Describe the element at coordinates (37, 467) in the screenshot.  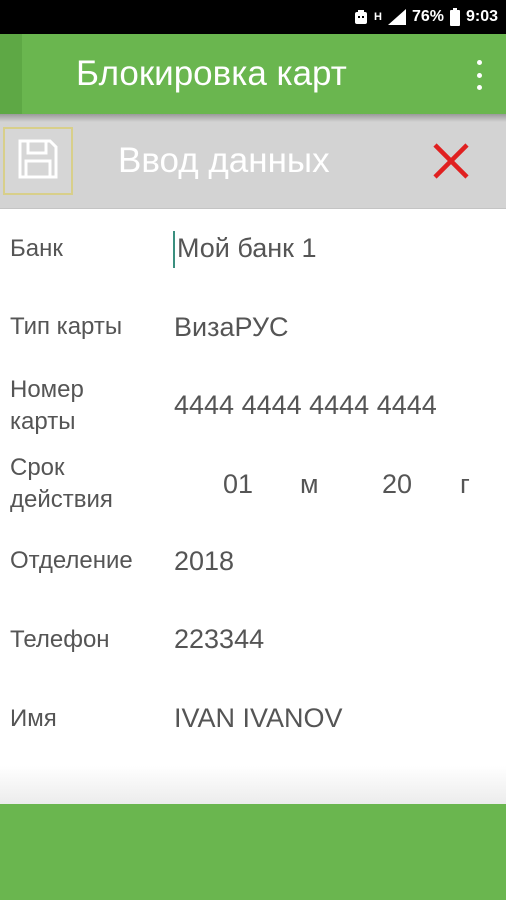
I see `expiry-label-line1: Срок` at that location.